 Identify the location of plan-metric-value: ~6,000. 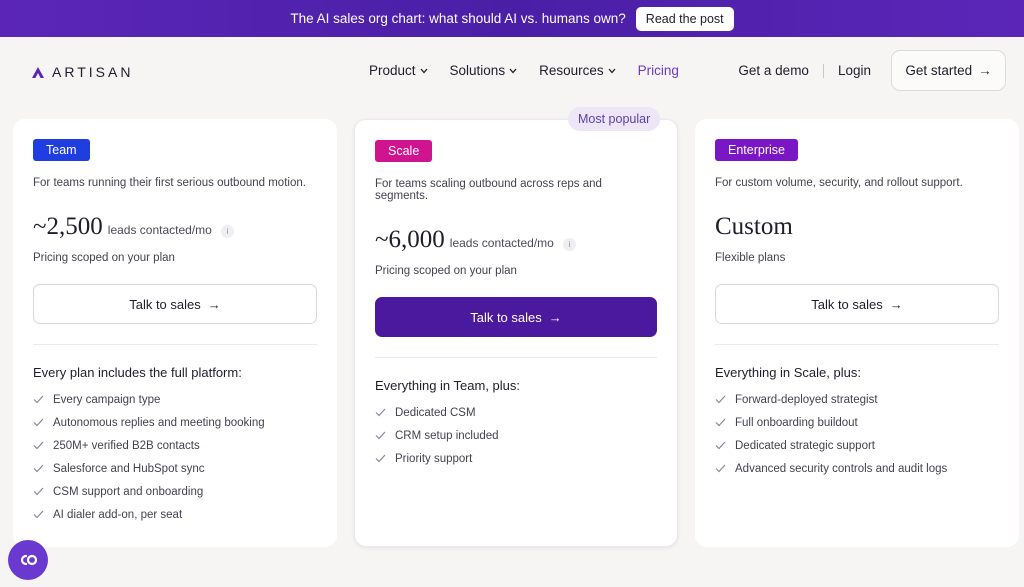
(410, 239).